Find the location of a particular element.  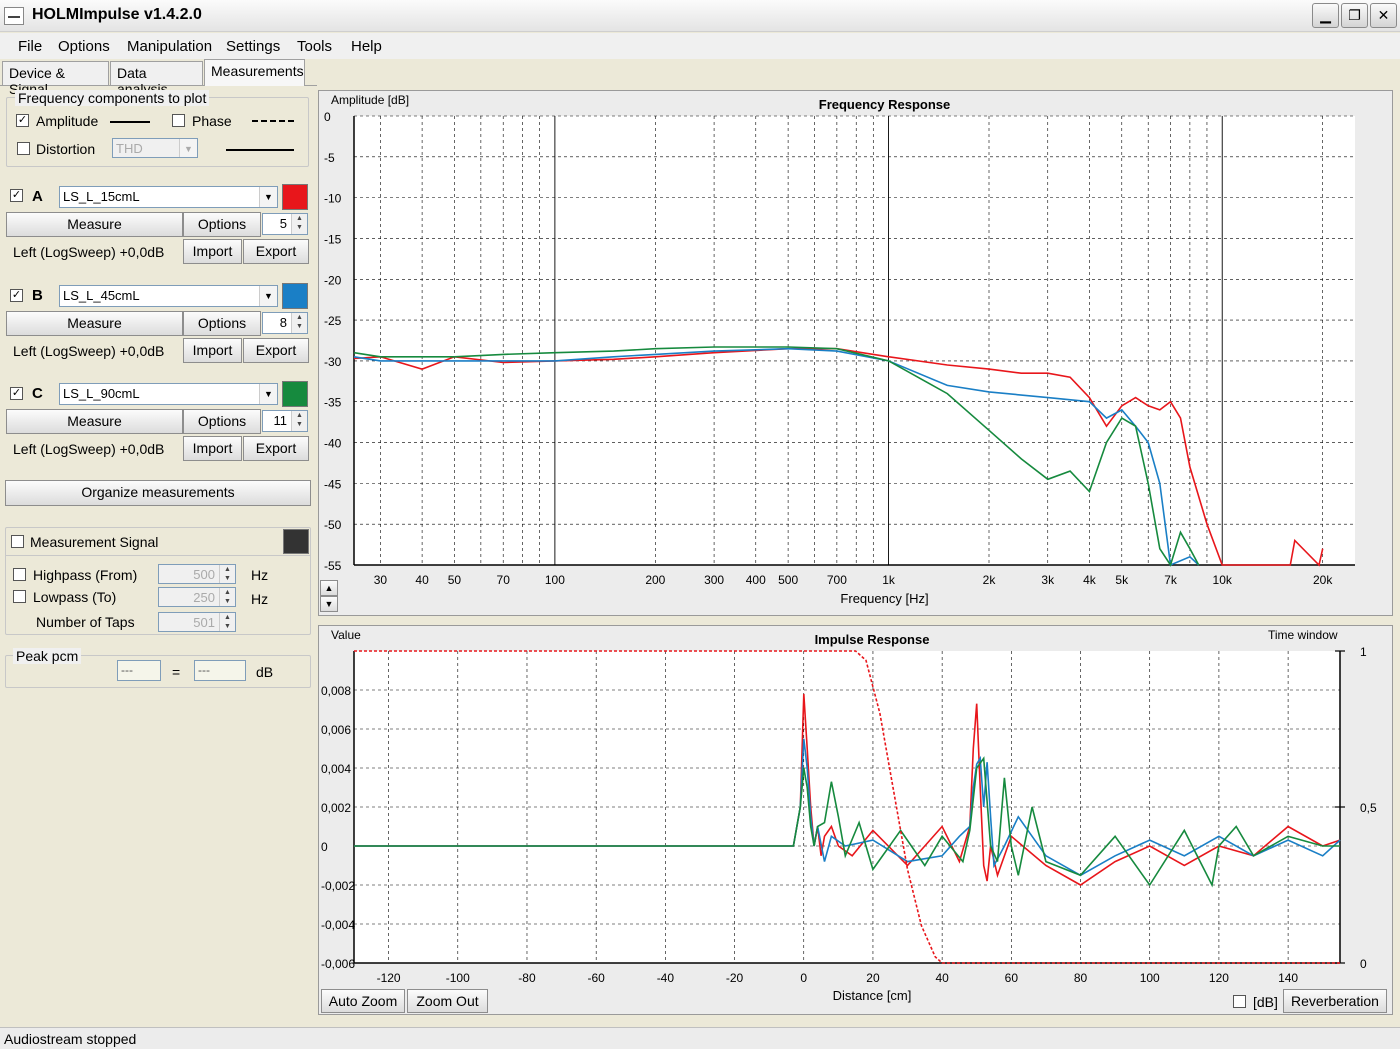

measurement-b-checkbox: ✓ is located at coordinates (16, 295).